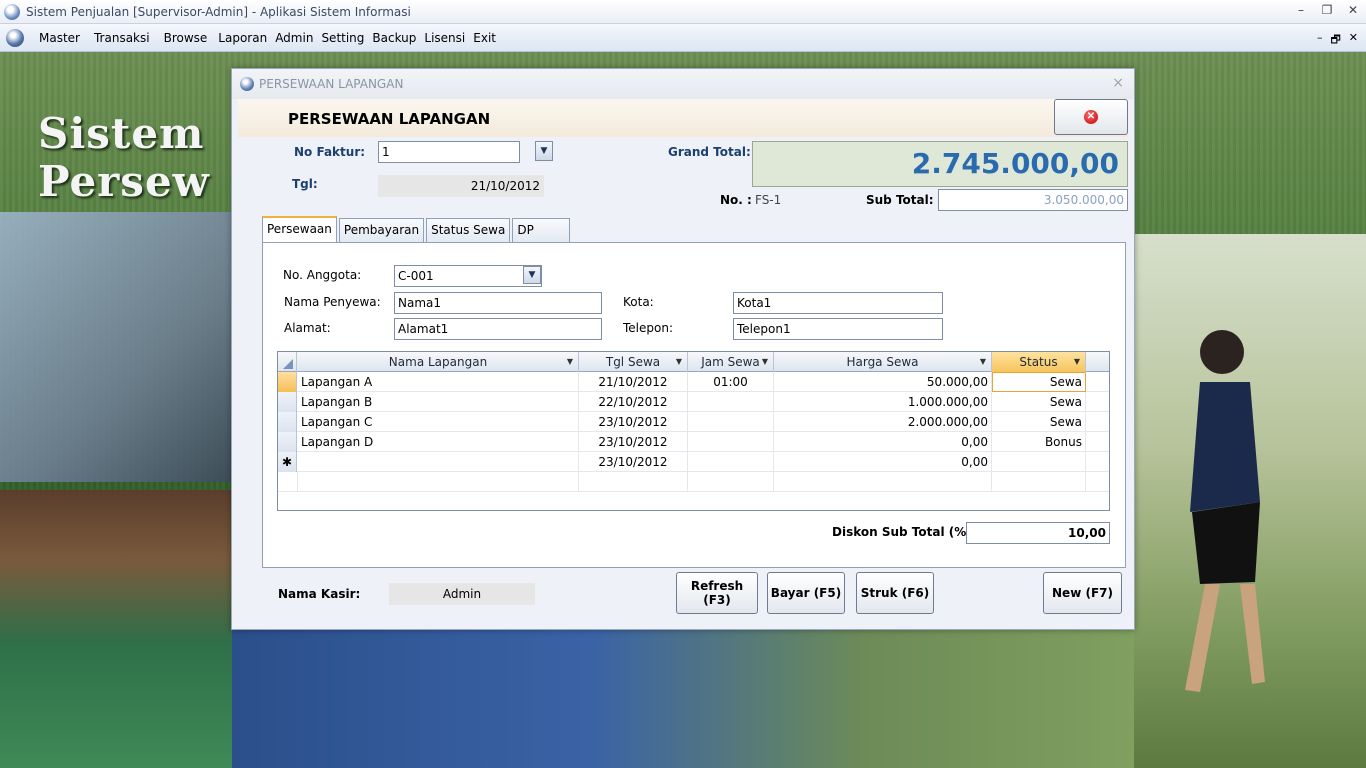  I want to click on nama-kasir-label: Nama Kasir:, so click(319, 594).